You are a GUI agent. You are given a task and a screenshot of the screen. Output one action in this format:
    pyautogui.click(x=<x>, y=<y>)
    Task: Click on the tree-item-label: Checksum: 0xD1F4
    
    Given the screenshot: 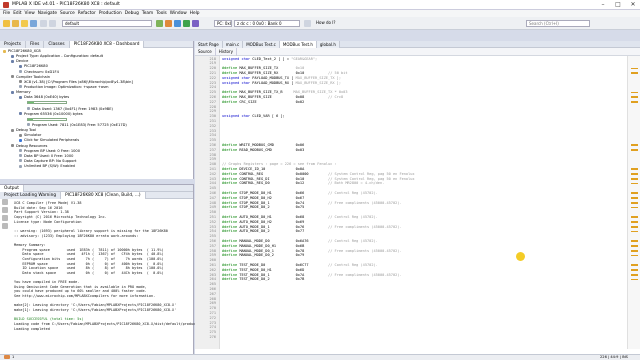 What is the action you would take?
    pyautogui.click(x=41, y=71)
    